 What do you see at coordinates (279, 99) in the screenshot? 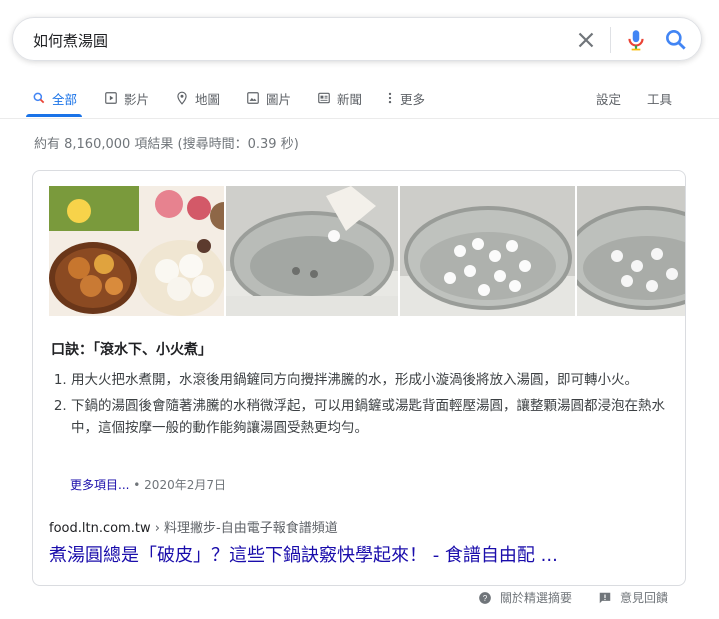
I see `tab-label: 圖片` at bounding box center [279, 99].